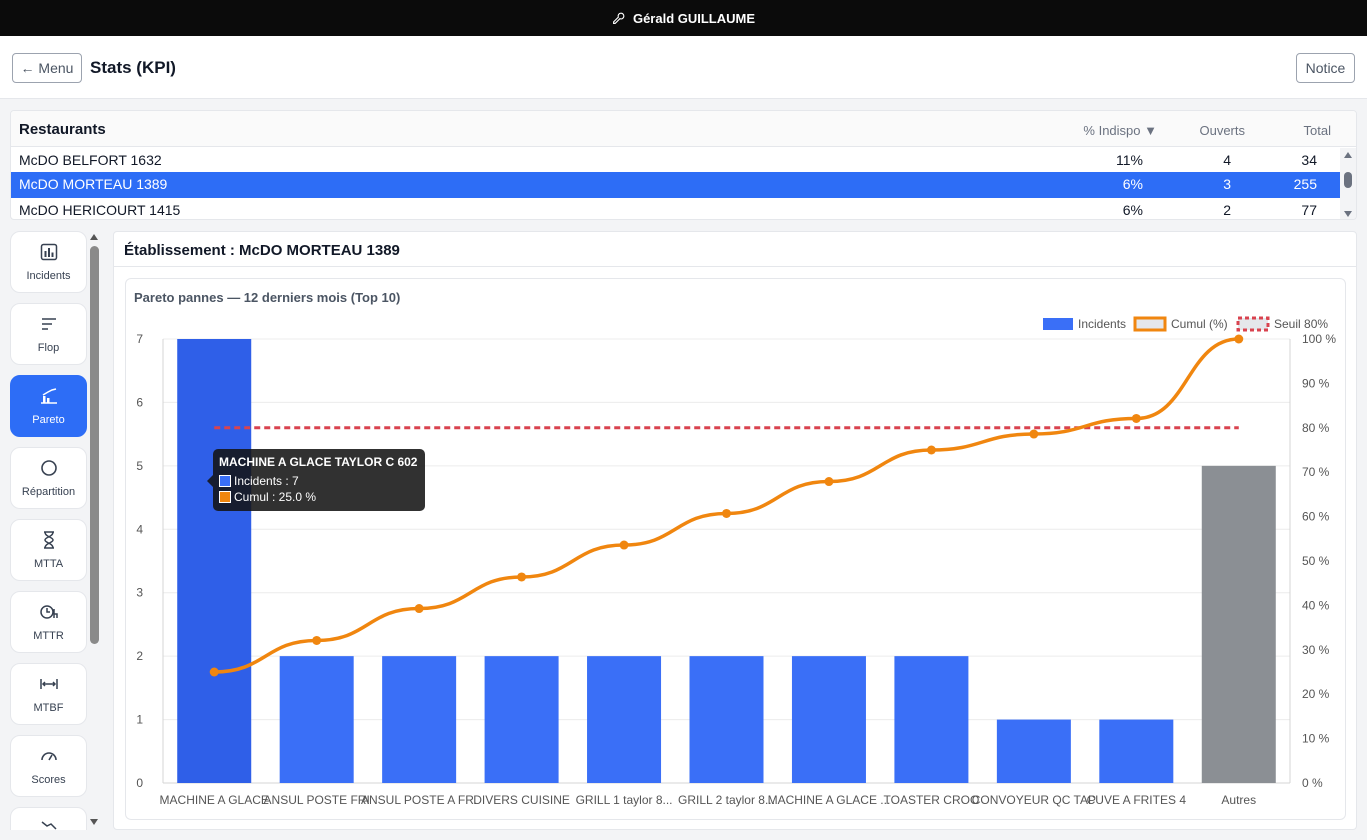 The image size is (1367, 840). Describe the element at coordinates (1301, 324) in the screenshot. I see `legend-label-seuil: Seuil 80%` at that location.